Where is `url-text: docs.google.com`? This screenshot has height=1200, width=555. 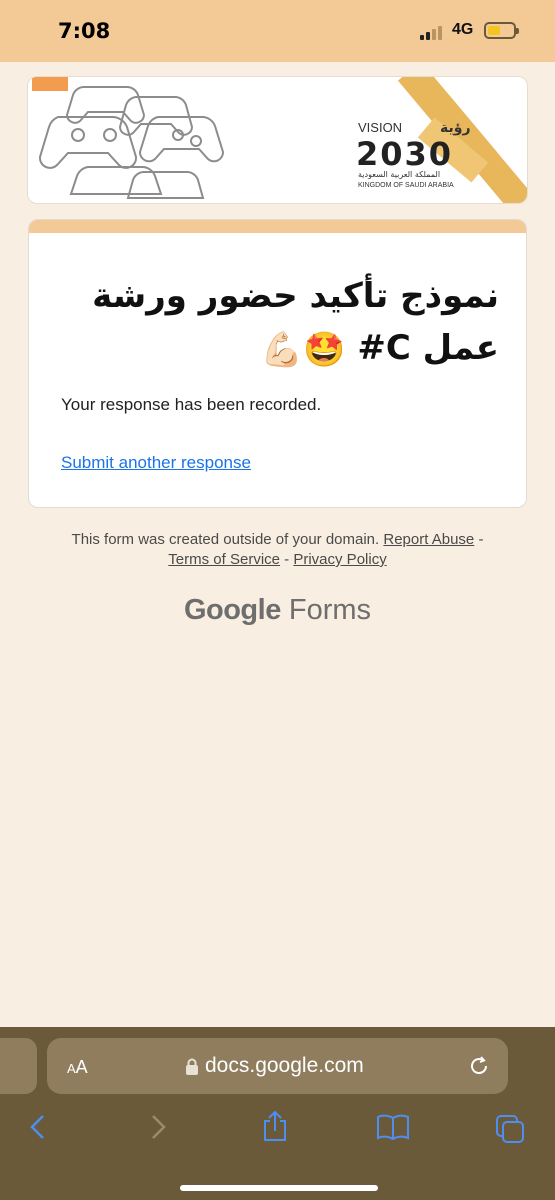 url-text: docs.google.com is located at coordinates (284, 1065).